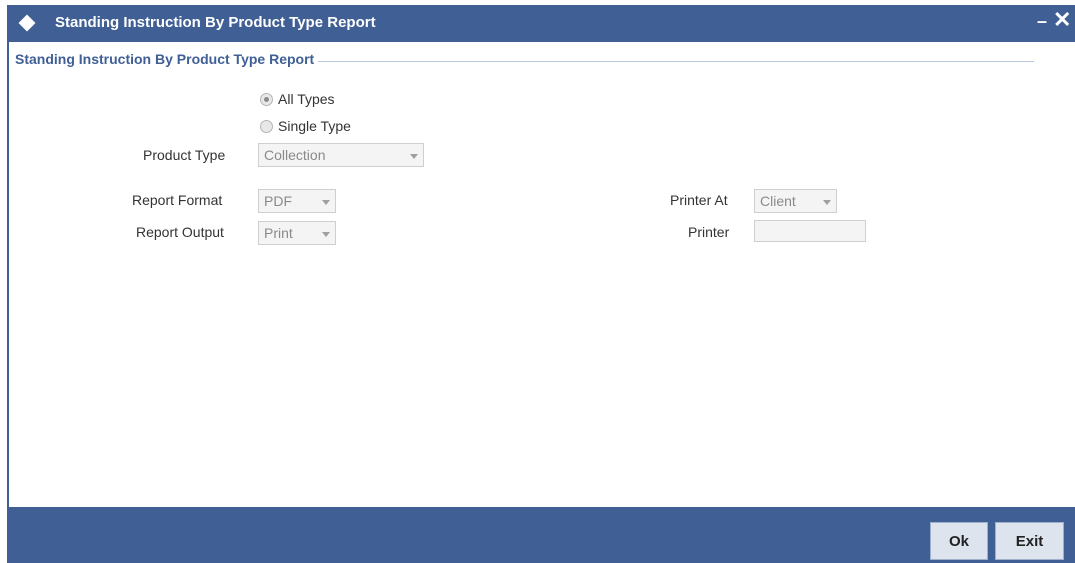 Image resolution: width=1075 pixels, height=563 pixels. Describe the element at coordinates (341, 155) in the screenshot. I see `product-type-select: Collection` at that location.